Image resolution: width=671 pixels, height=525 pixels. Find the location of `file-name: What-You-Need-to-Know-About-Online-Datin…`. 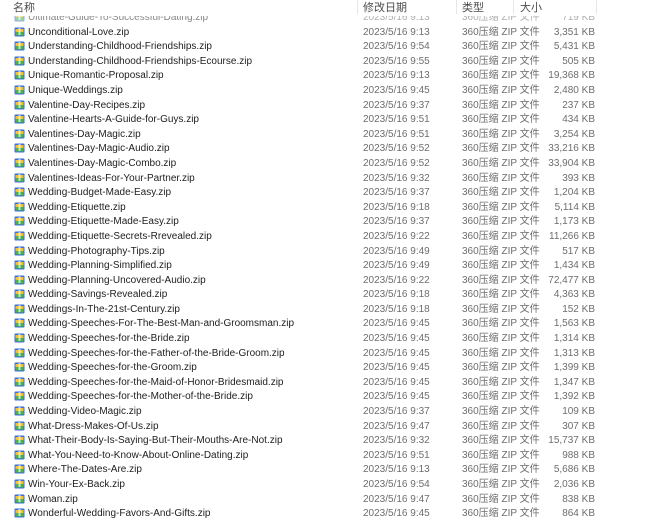

file-name: What-You-Need-to-Know-About-Online-Datin… is located at coordinates (138, 455).